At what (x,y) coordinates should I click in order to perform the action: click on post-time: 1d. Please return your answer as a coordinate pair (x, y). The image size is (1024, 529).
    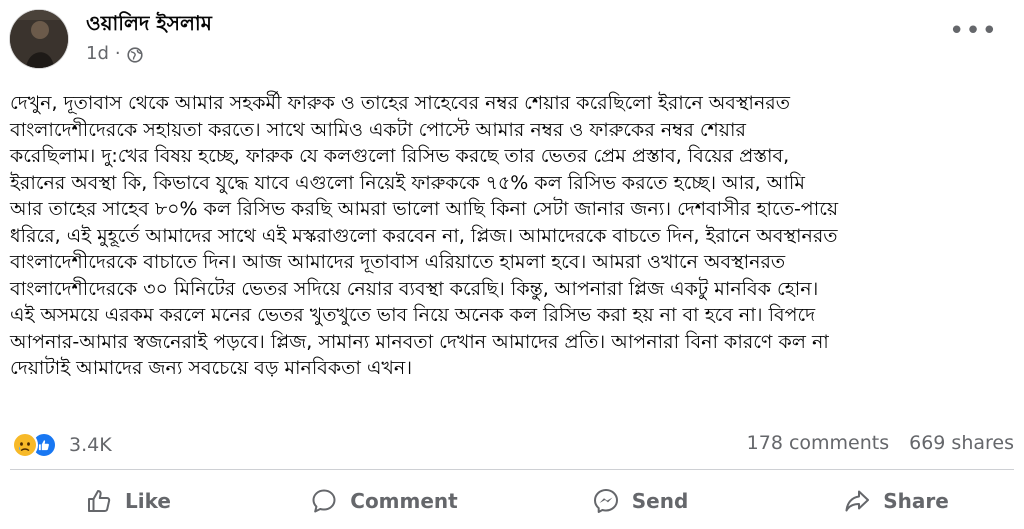
    Looking at the image, I should click on (97, 54).